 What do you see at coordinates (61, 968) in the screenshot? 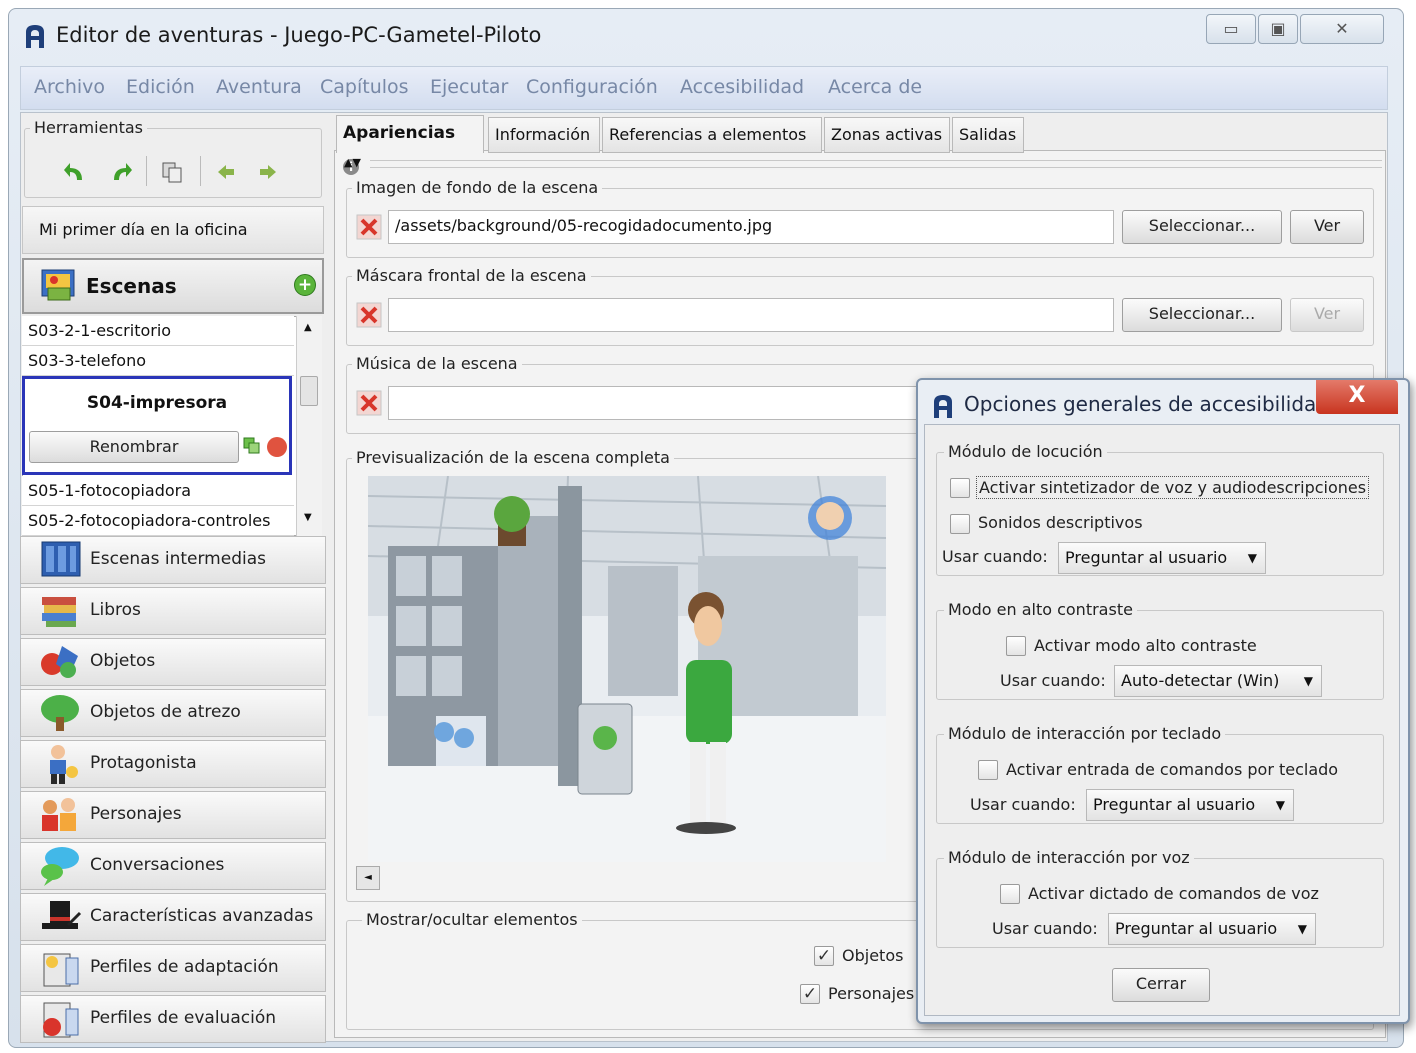
I see `adaptation-profile-icon` at bounding box center [61, 968].